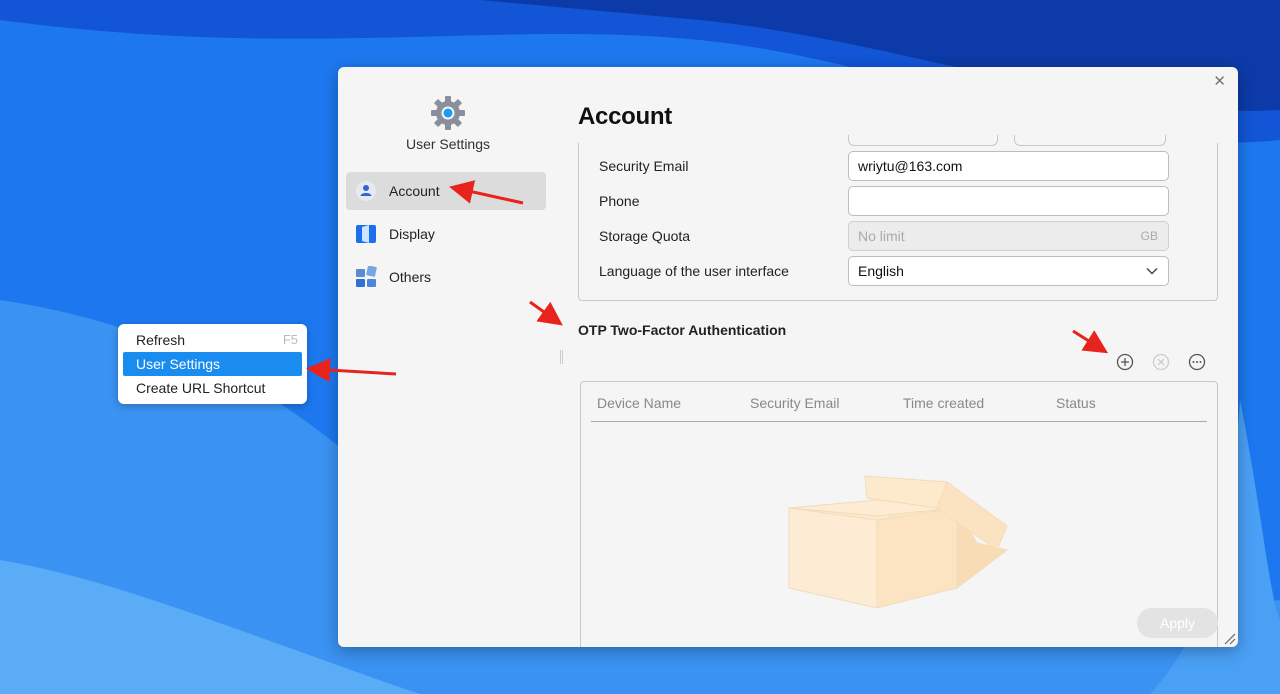  I want to click on sidebar-title: User Settings, so click(448, 144).